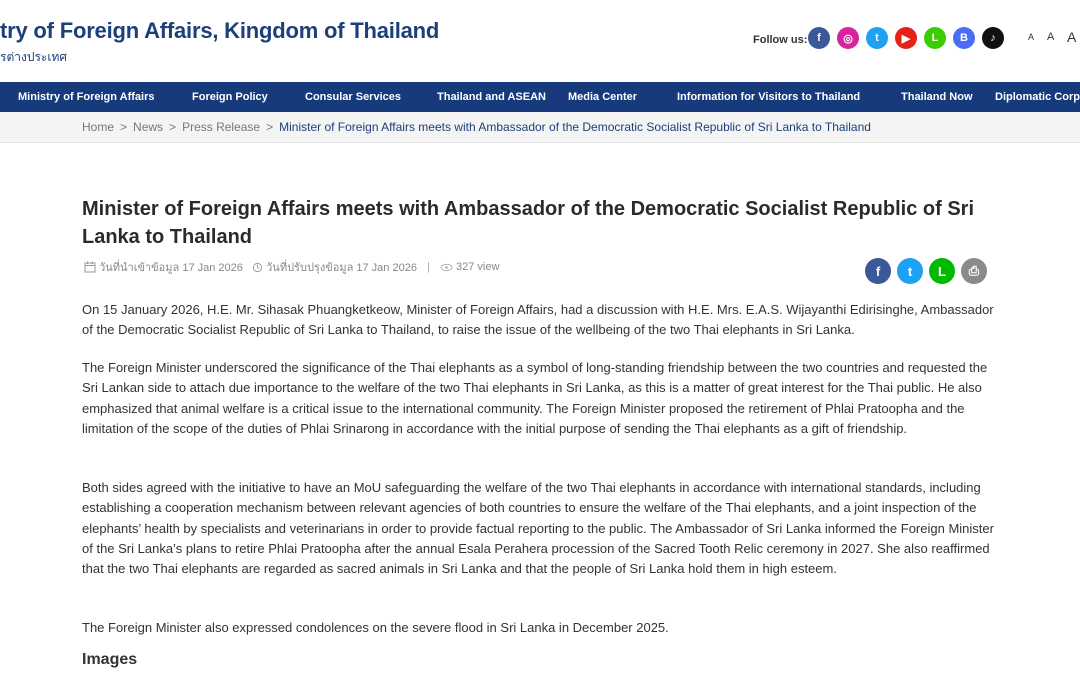 The image size is (1080, 675). Describe the element at coordinates (90, 267) in the screenshot. I see `calendar-icon` at that location.